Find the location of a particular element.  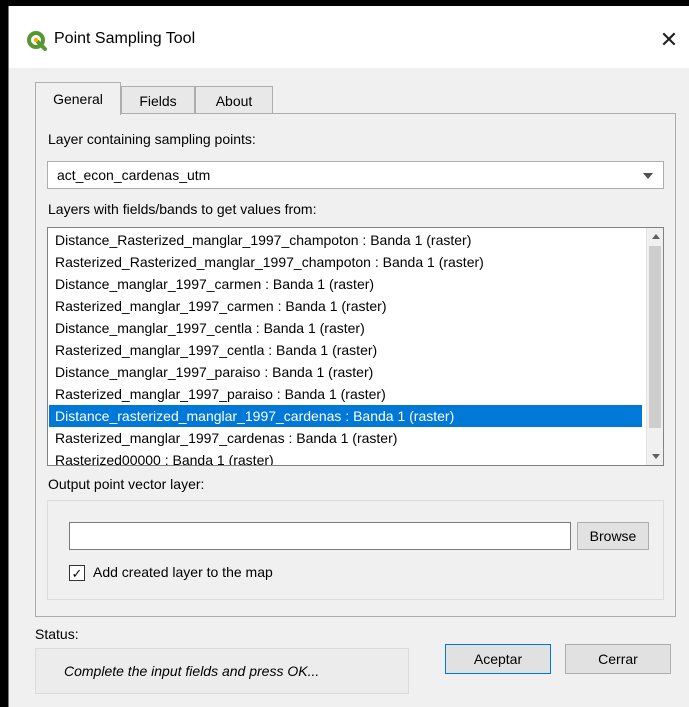

scroll-up-icon is located at coordinates (655, 236).